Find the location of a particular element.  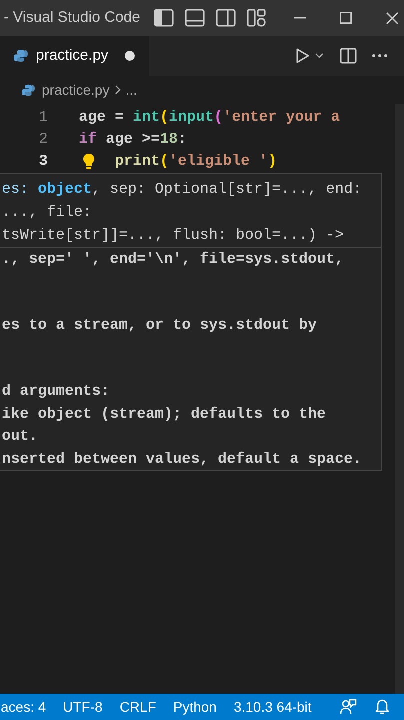

window-title: - Visual Studio Code is located at coordinates (72, 18).